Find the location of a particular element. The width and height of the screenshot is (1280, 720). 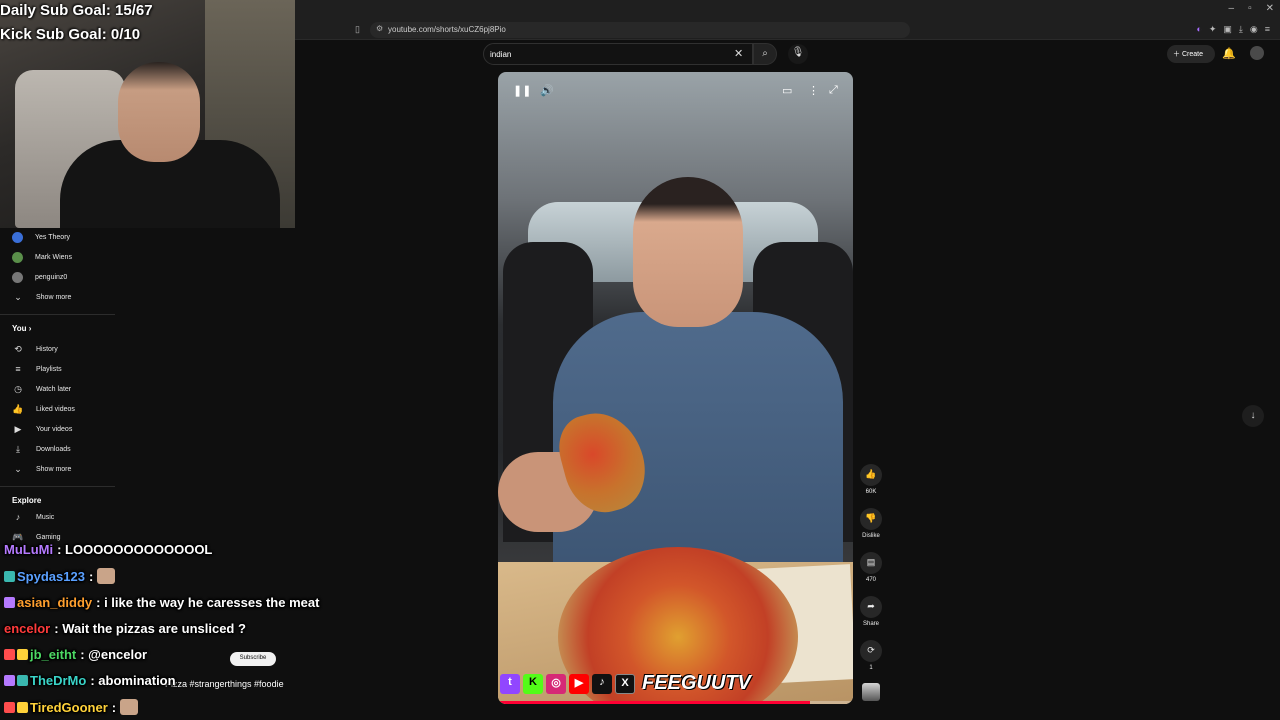

microphone-icon: 🎙 is located at coordinates (798, 52).